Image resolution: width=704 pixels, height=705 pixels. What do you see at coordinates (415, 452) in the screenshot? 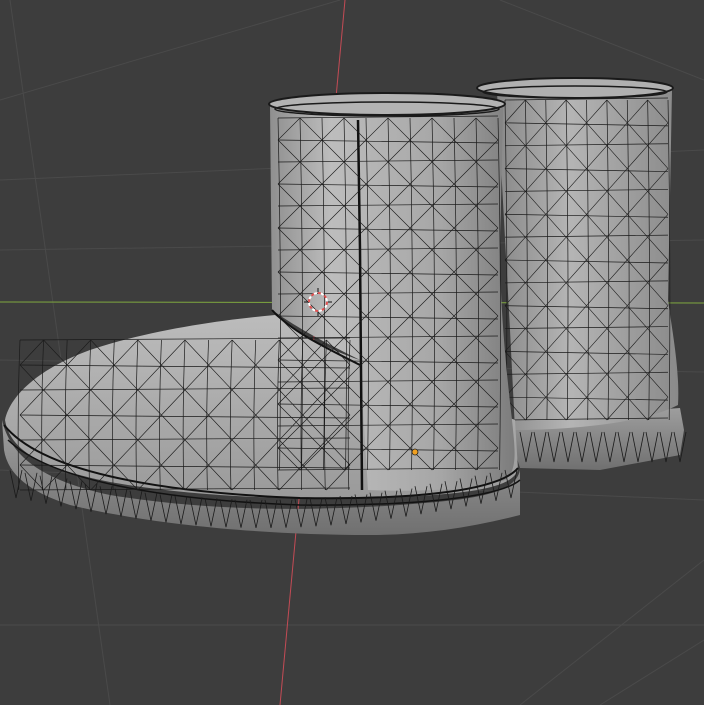
I see `object-origin-icon` at bounding box center [415, 452].